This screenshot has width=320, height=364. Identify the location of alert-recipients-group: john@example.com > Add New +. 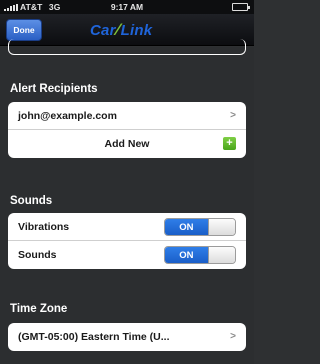
(127, 130).